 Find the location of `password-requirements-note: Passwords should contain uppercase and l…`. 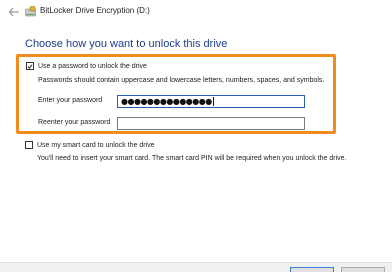

password-requirements-note: Passwords should contain uppercase and l… is located at coordinates (181, 80).